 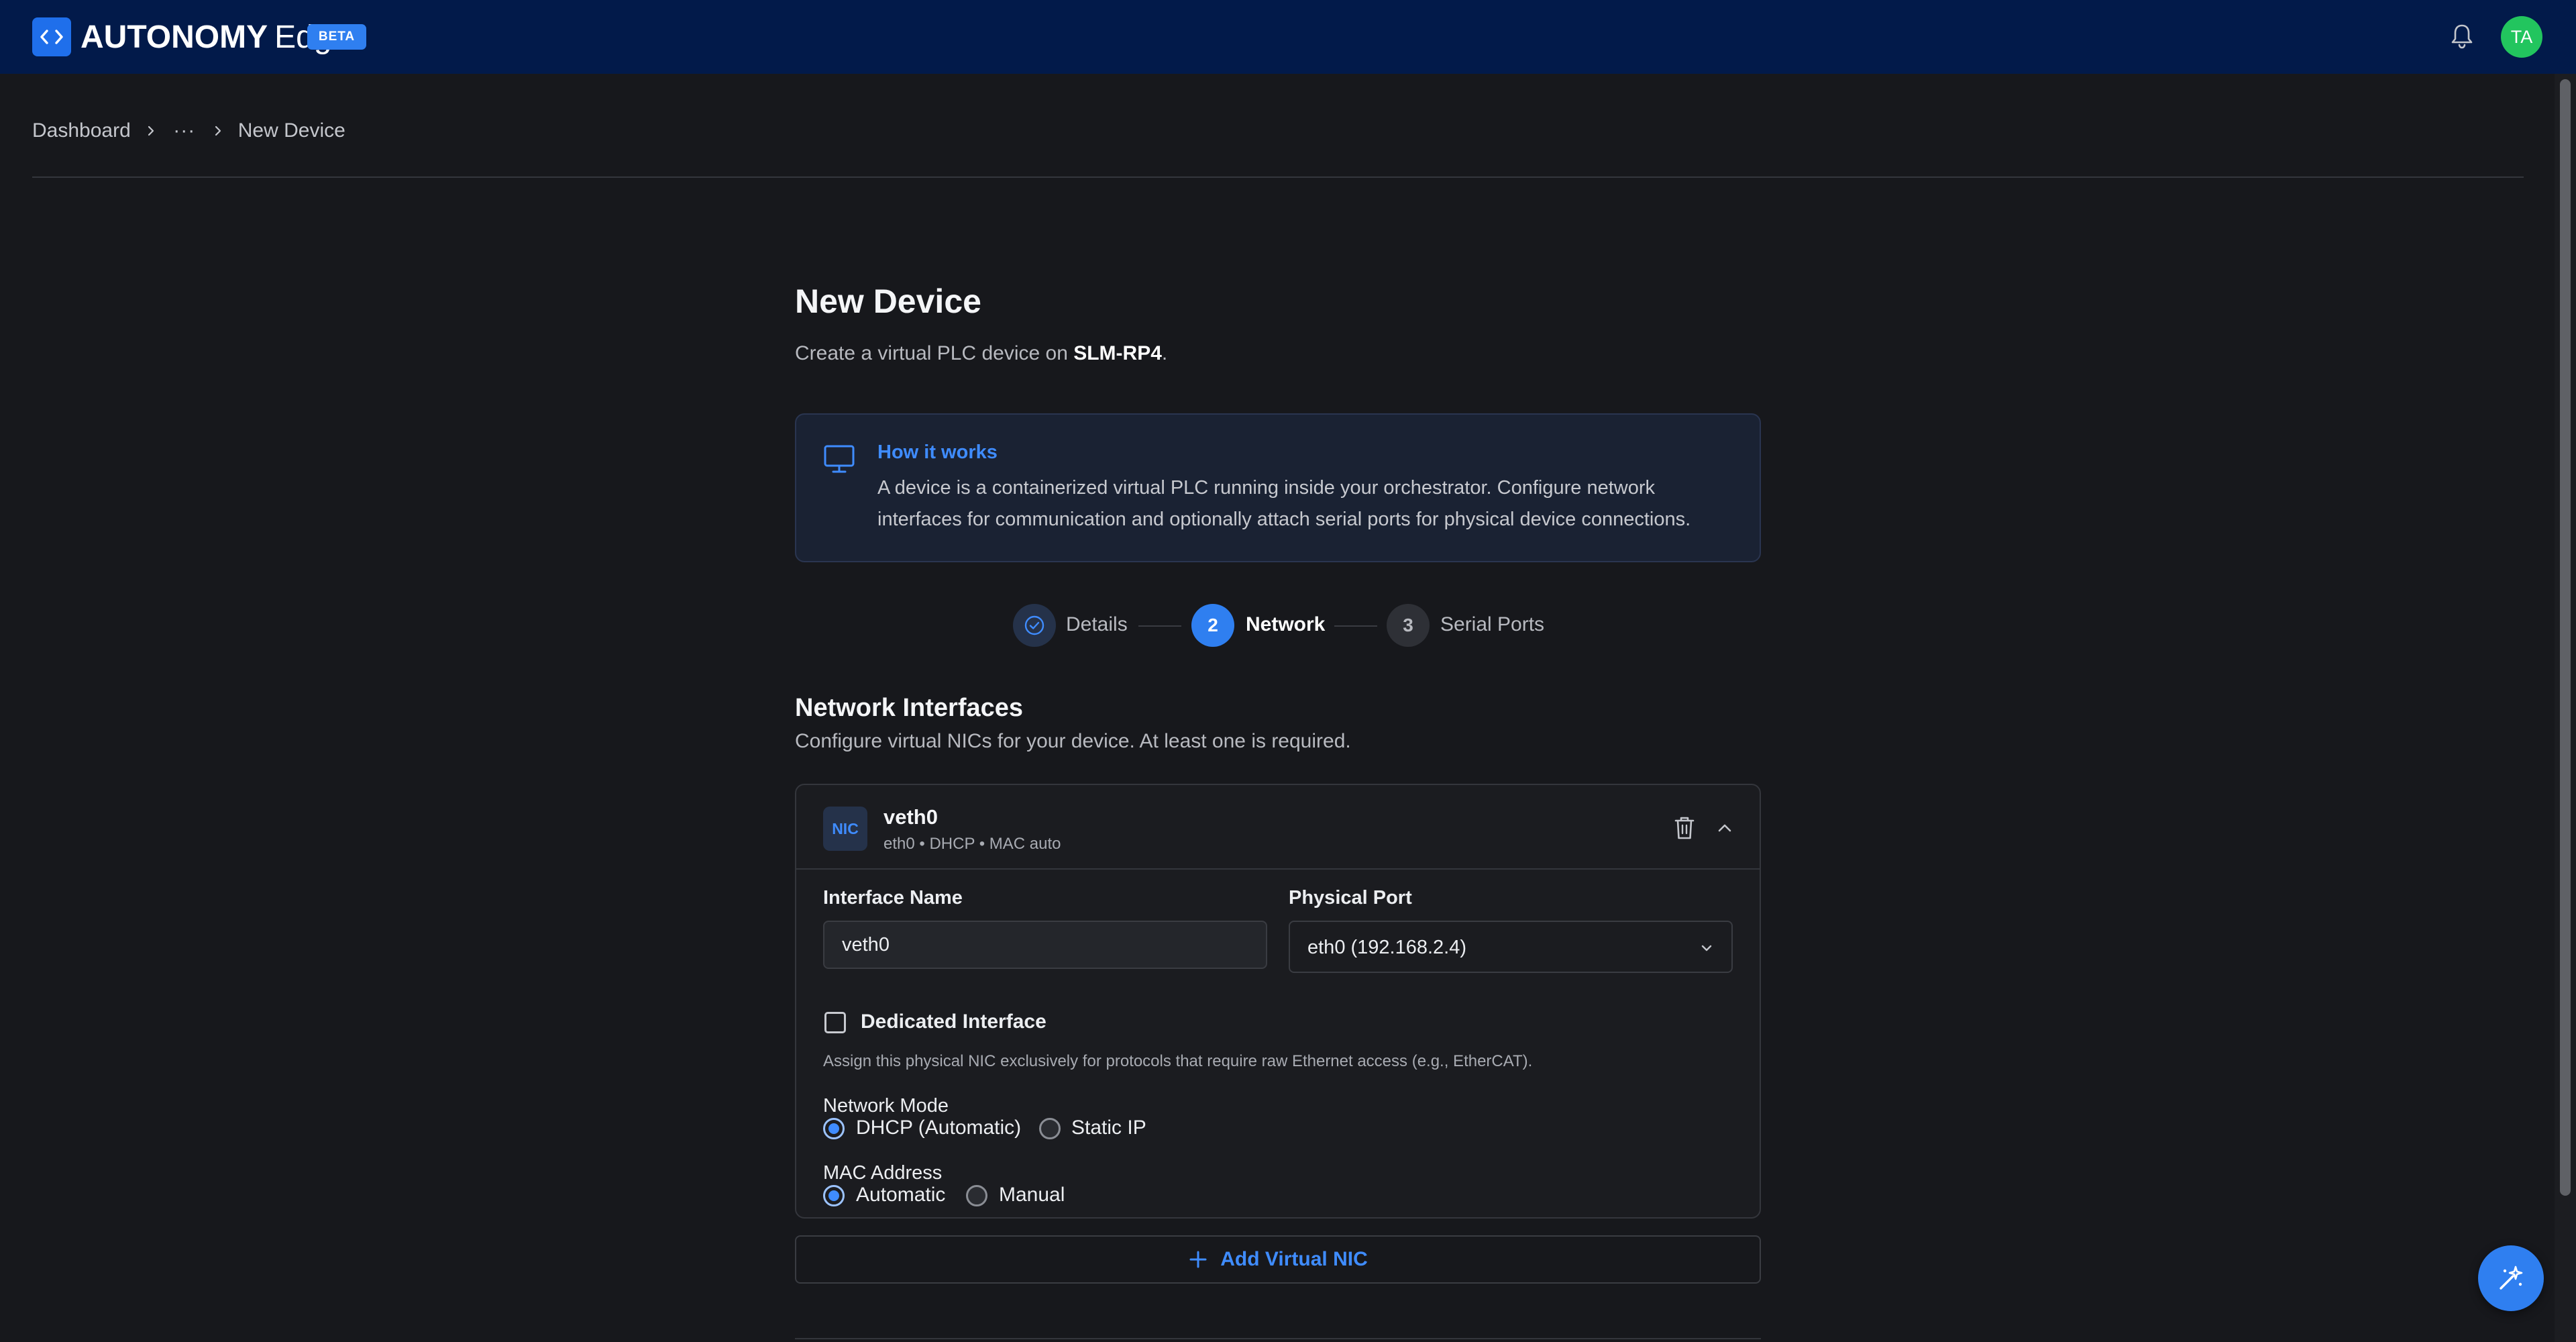 I want to click on nic-meta: eth0 • DHCP • MAC auto, so click(x=972, y=844).